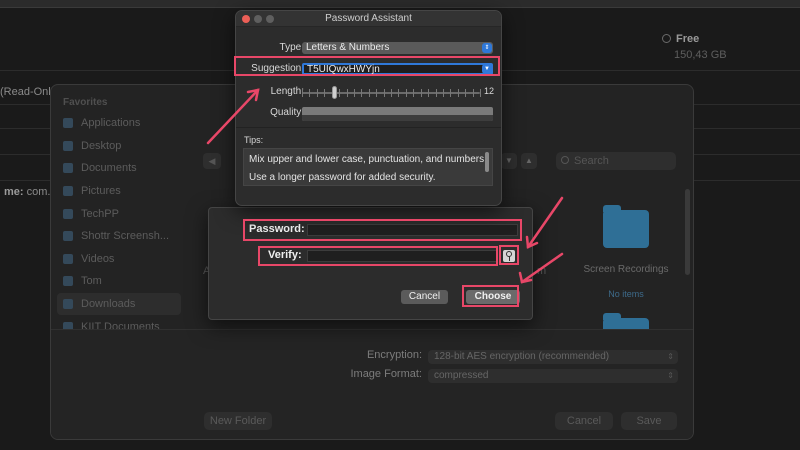 The height and width of the screenshot is (450, 800). I want to click on key-icon, so click(509, 256).